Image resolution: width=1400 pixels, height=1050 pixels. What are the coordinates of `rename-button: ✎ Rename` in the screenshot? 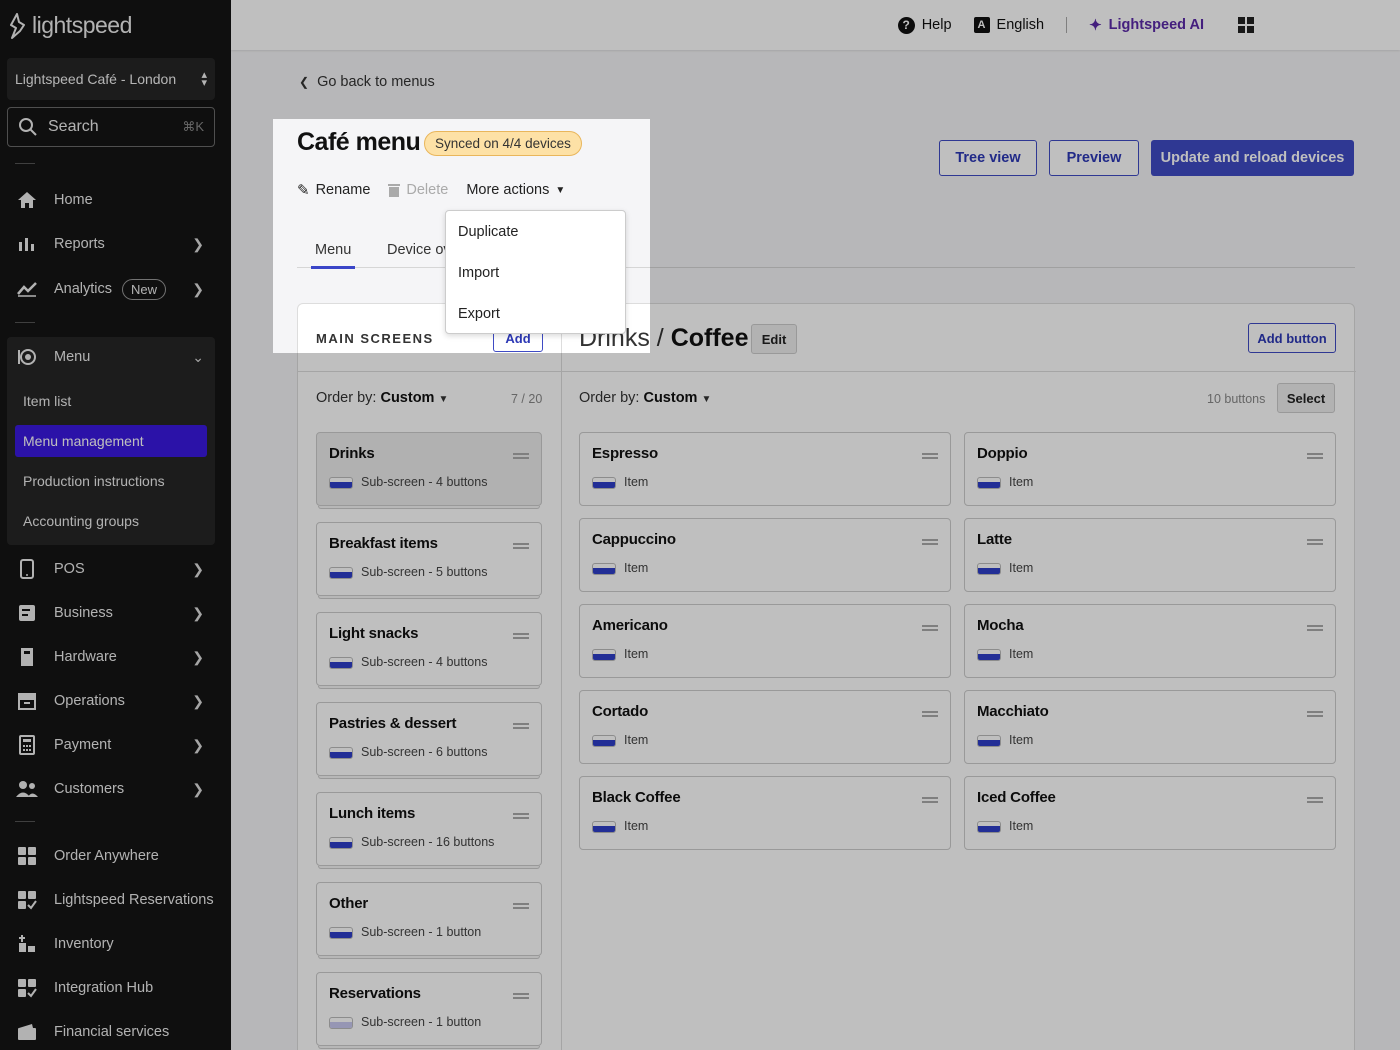 It's located at (333, 190).